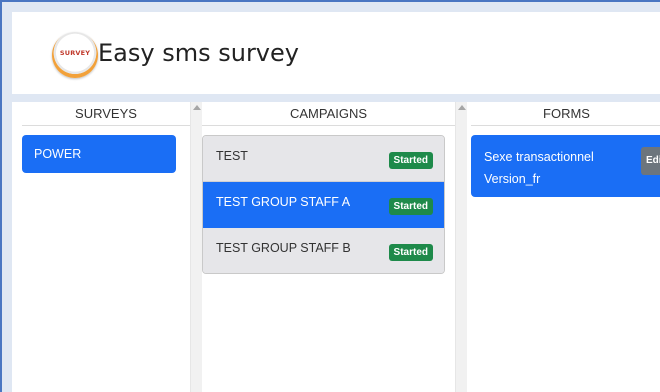 The width and height of the screenshot is (660, 392). Describe the element at coordinates (328, 114) in the screenshot. I see `campaigns-header: CAMPAIGNS` at that location.